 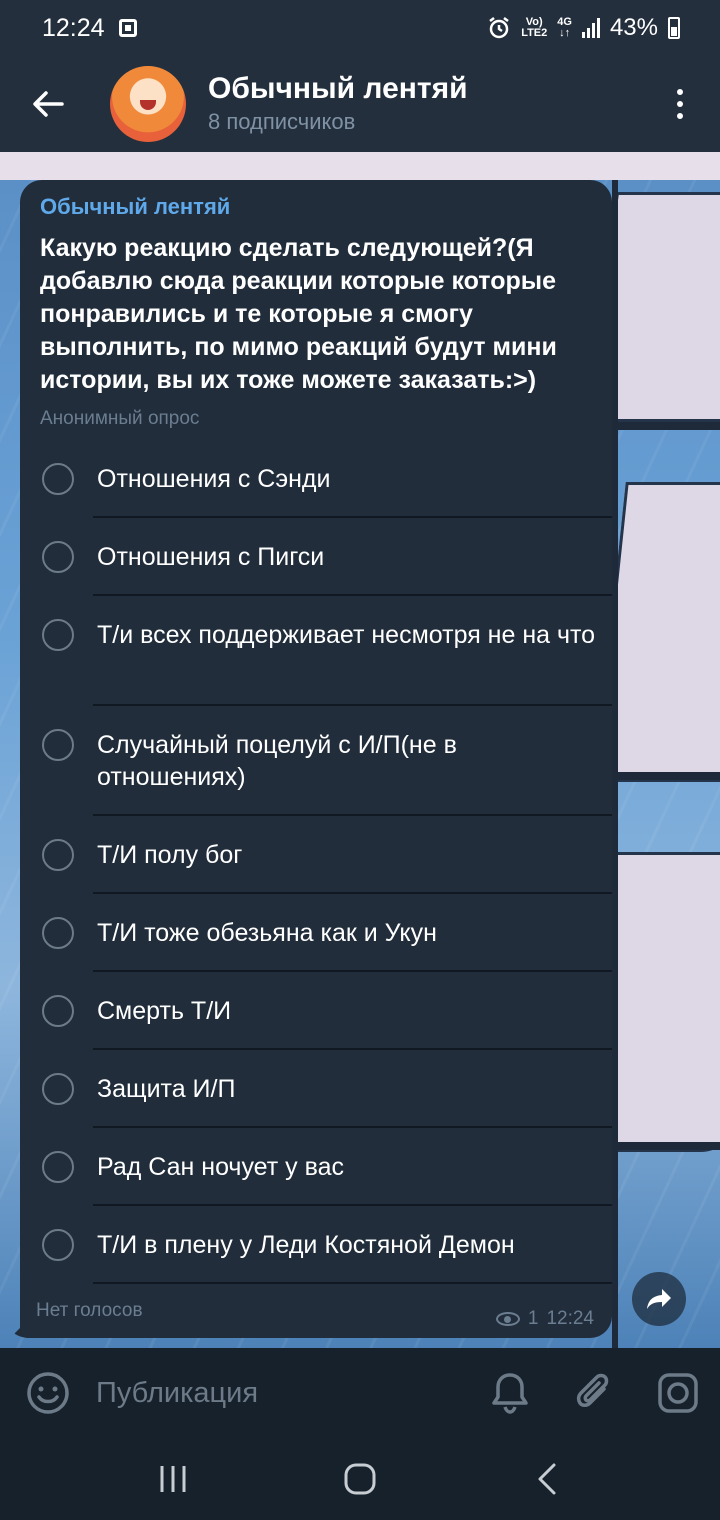 What do you see at coordinates (211, 557) in the screenshot?
I see `poll-option-label: Отношения с Пигси` at bounding box center [211, 557].